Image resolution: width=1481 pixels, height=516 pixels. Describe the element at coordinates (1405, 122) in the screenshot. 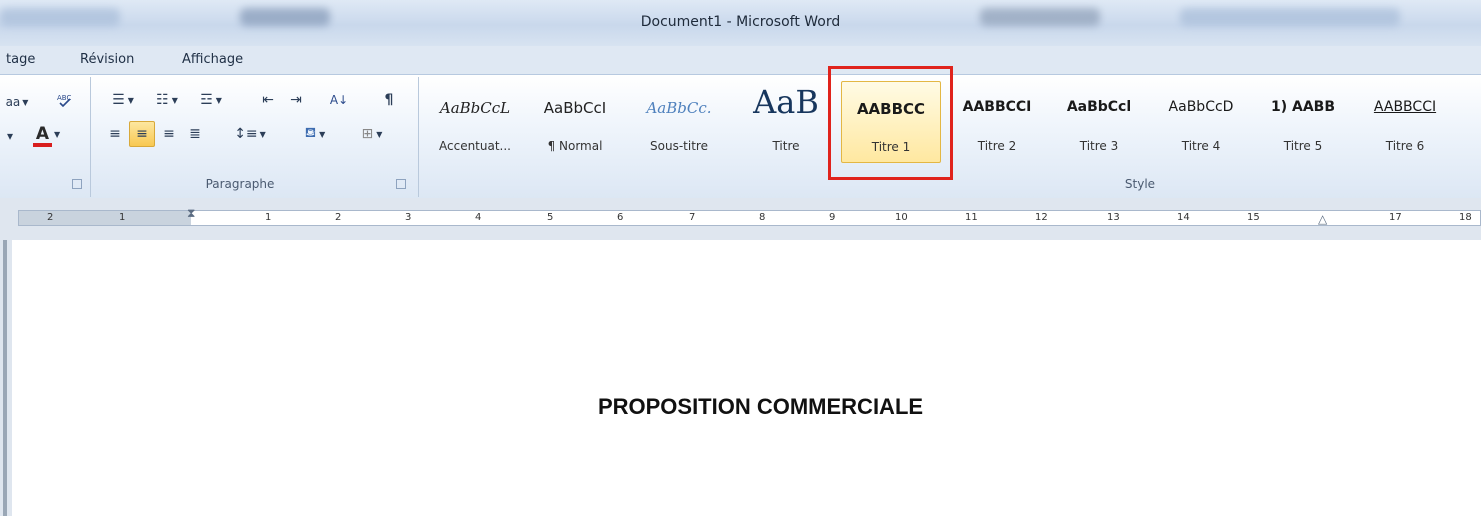

I see `style-titre-6: AABBCCI Titre 6` at that location.